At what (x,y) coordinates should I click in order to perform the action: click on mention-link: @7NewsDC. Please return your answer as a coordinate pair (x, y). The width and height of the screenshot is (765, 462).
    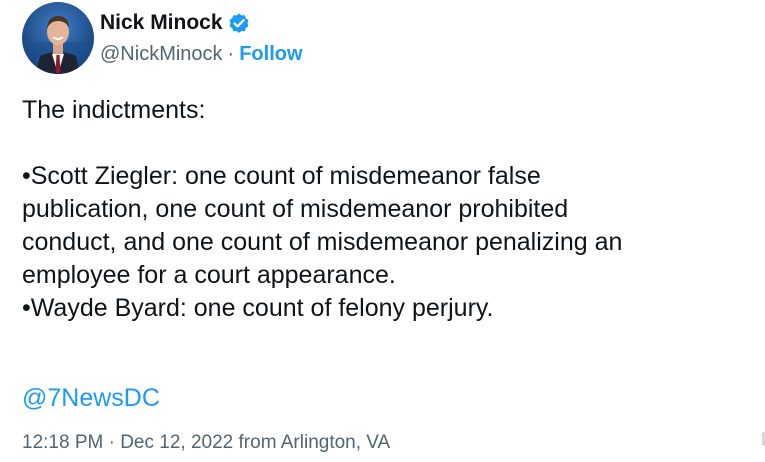
    Looking at the image, I should click on (91, 398).